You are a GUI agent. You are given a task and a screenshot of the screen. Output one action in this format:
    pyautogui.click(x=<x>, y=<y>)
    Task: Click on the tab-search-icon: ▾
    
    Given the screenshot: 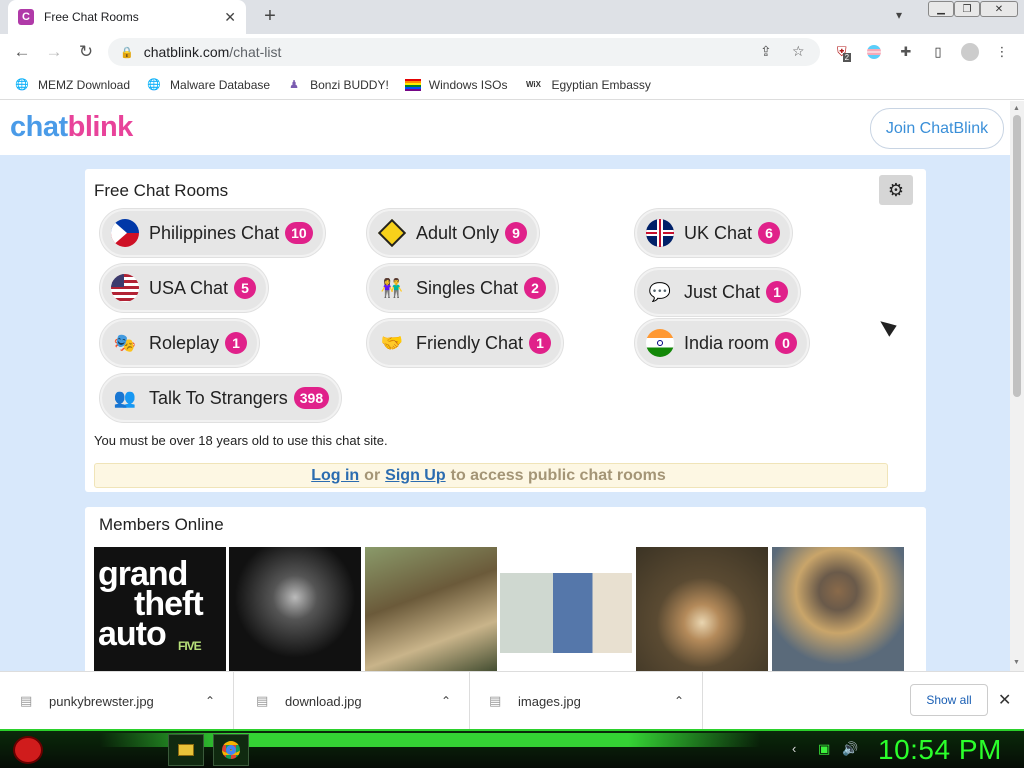 What is the action you would take?
    pyautogui.click(x=899, y=15)
    